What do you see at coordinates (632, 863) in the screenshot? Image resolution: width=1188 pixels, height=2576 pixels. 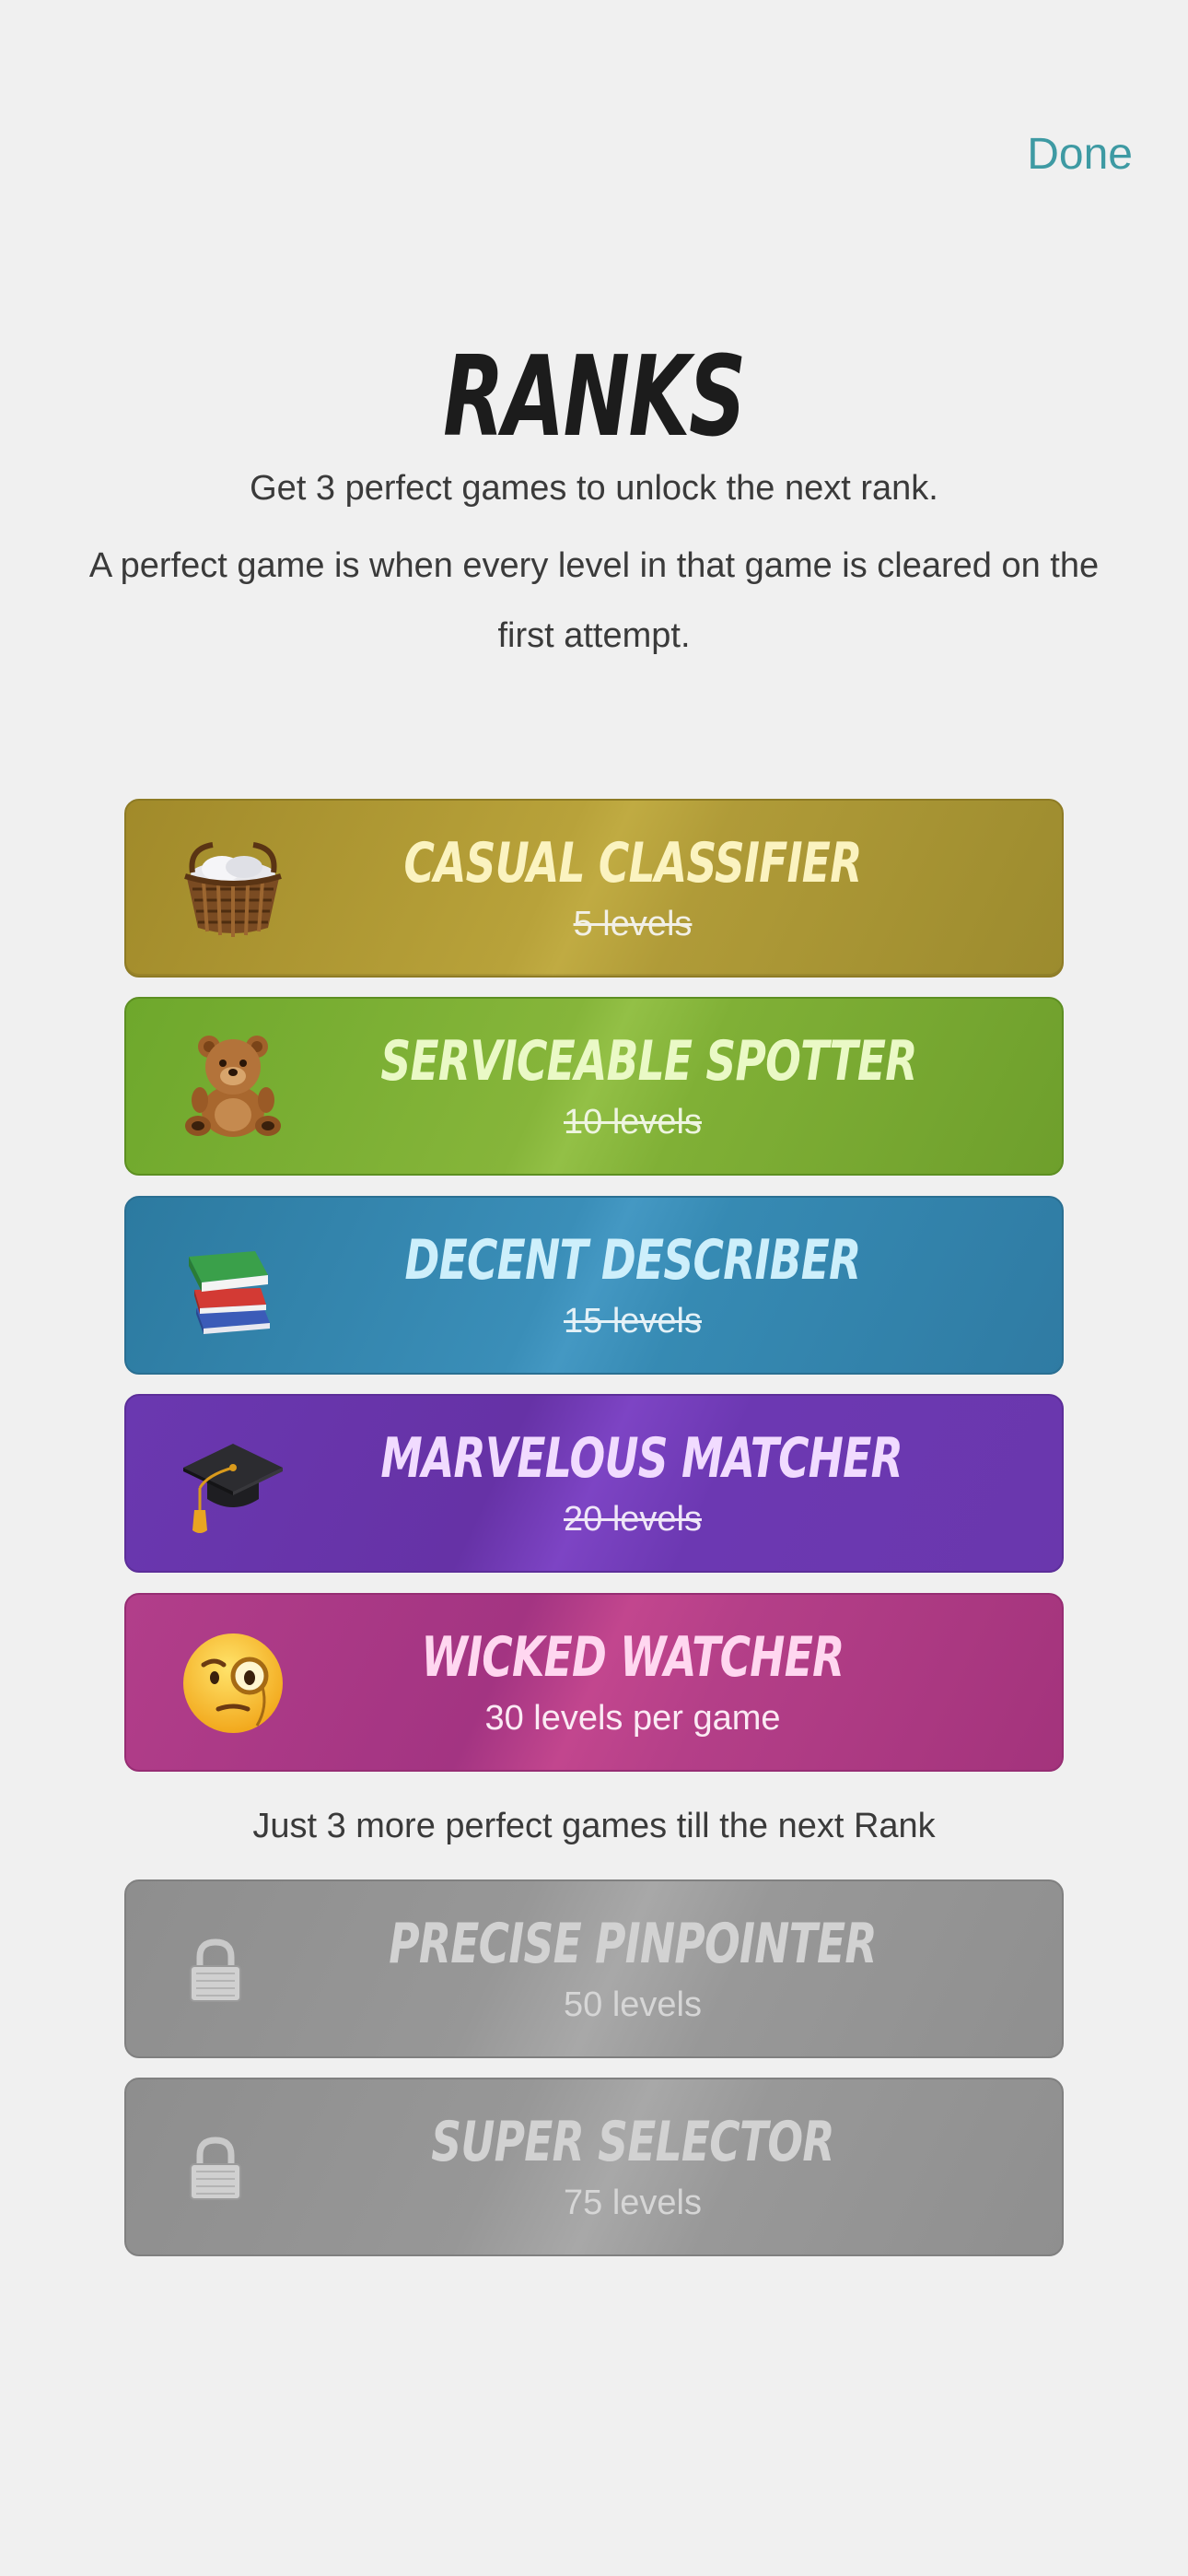 I see `rank-name: CASUAL CLASSIFIER` at bounding box center [632, 863].